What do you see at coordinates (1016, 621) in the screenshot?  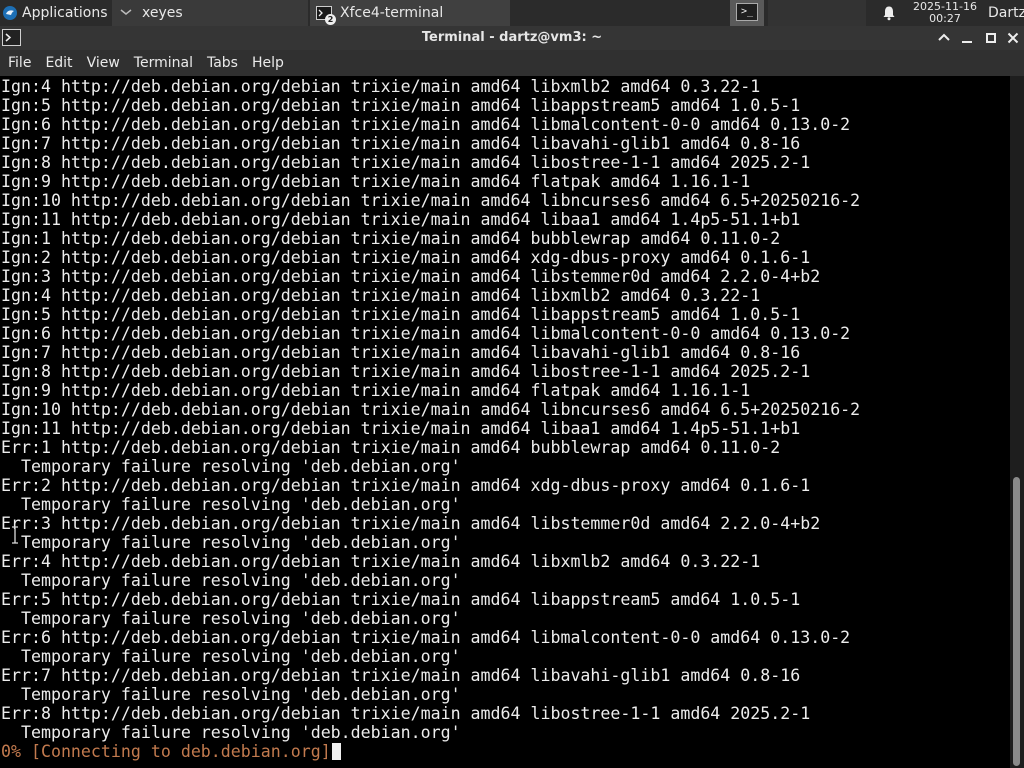 I see `scrollbar-thumb` at bounding box center [1016, 621].